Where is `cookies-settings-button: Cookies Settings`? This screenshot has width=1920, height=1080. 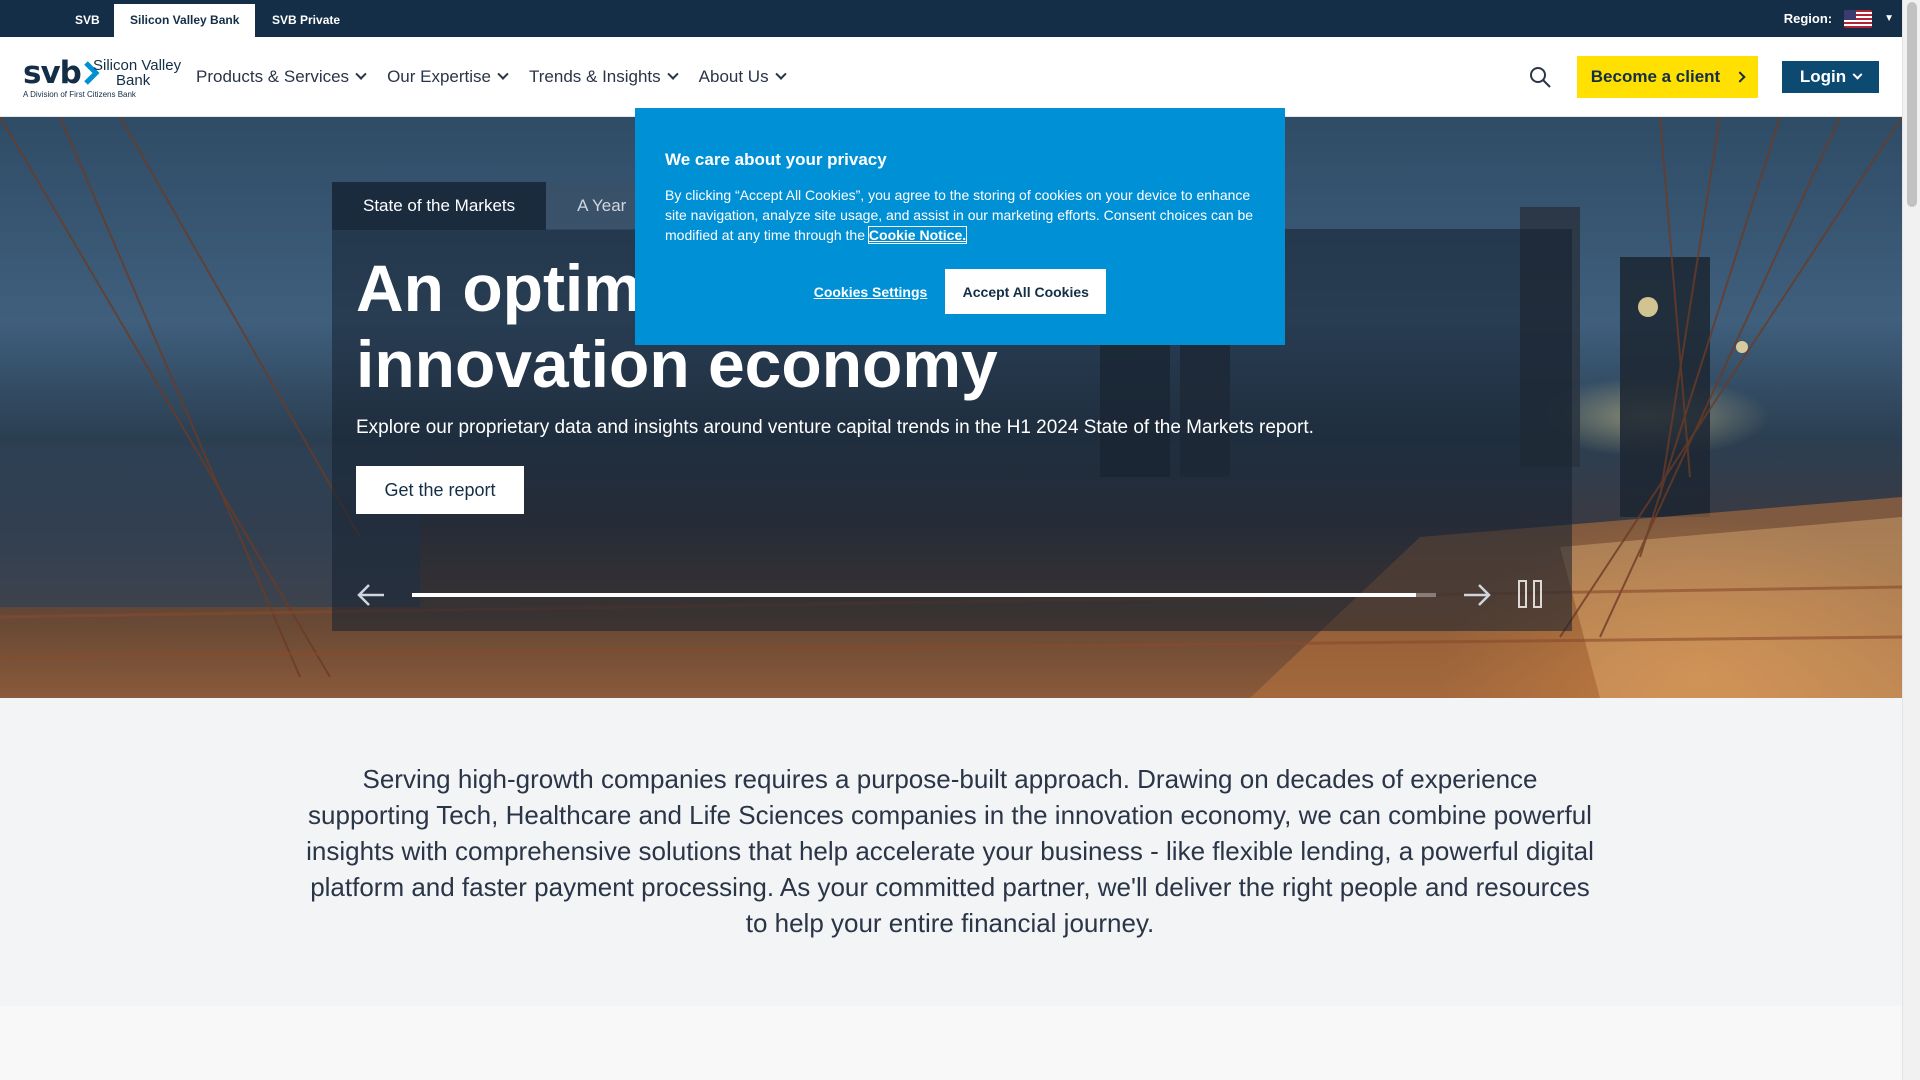 cookies-settings-button: Cookies Settings is located at coordinates (871, 292).